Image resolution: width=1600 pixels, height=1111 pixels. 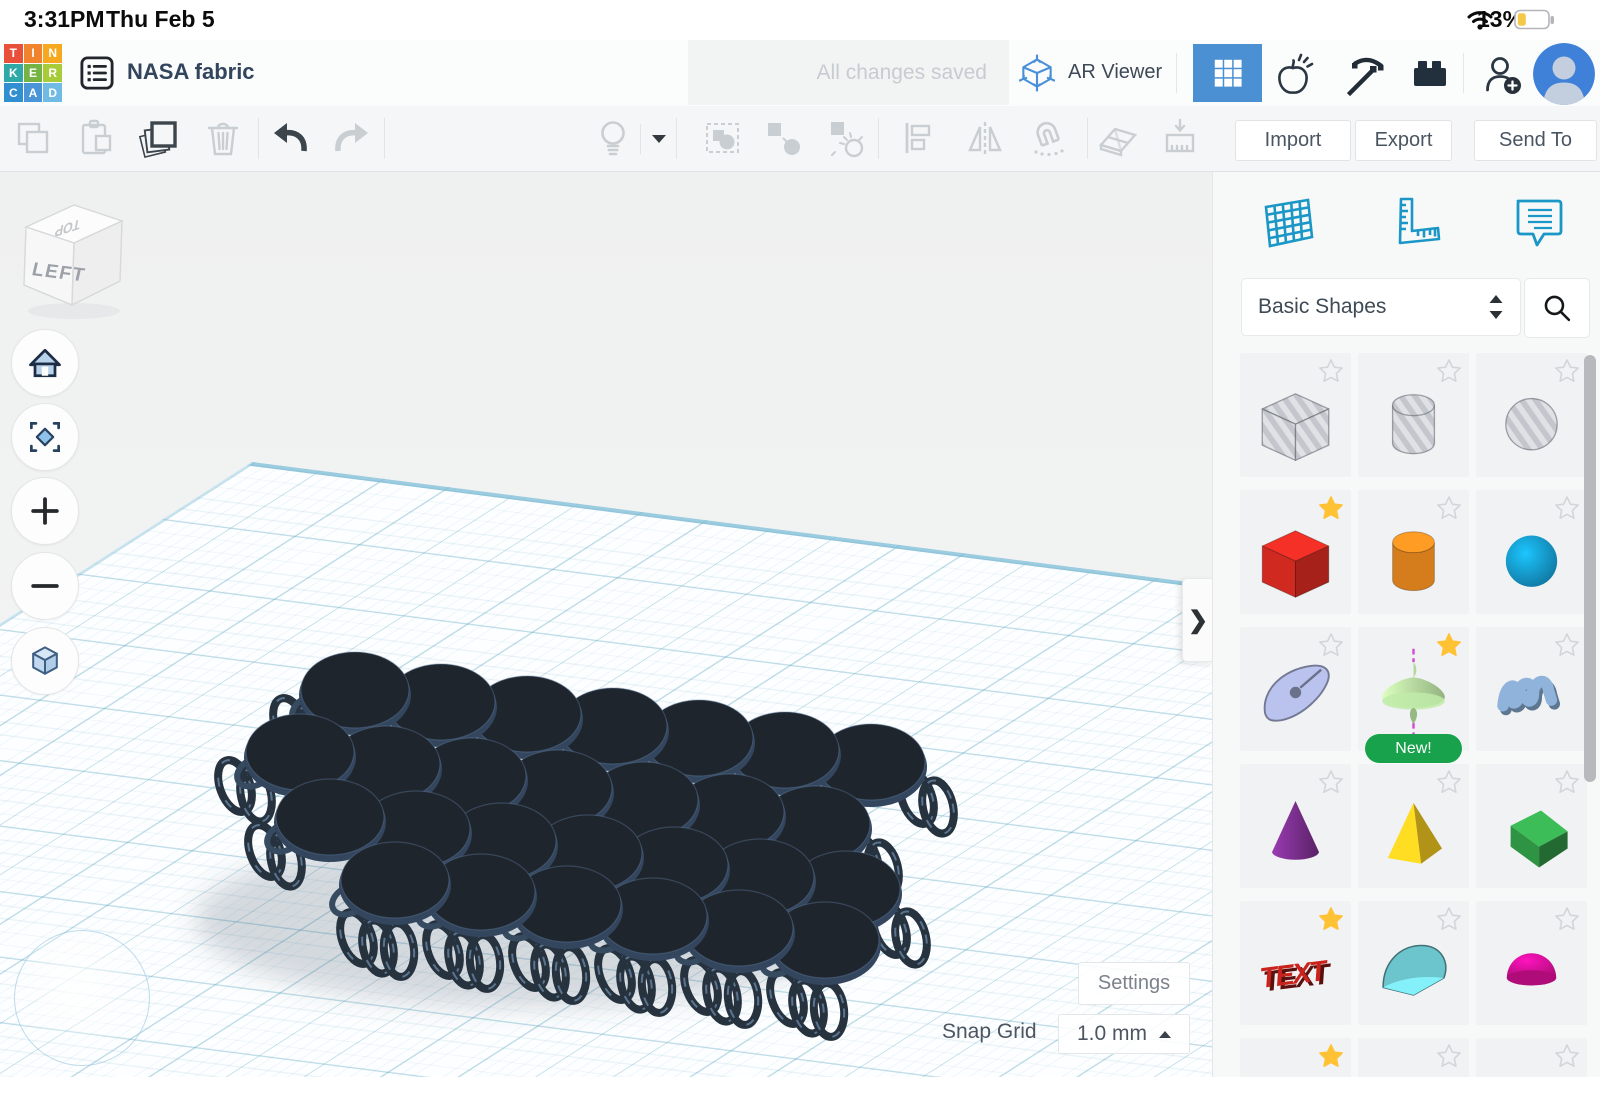 I want to click on ar-viewer-label: AR Viewer, so click(x=1115, y=72).